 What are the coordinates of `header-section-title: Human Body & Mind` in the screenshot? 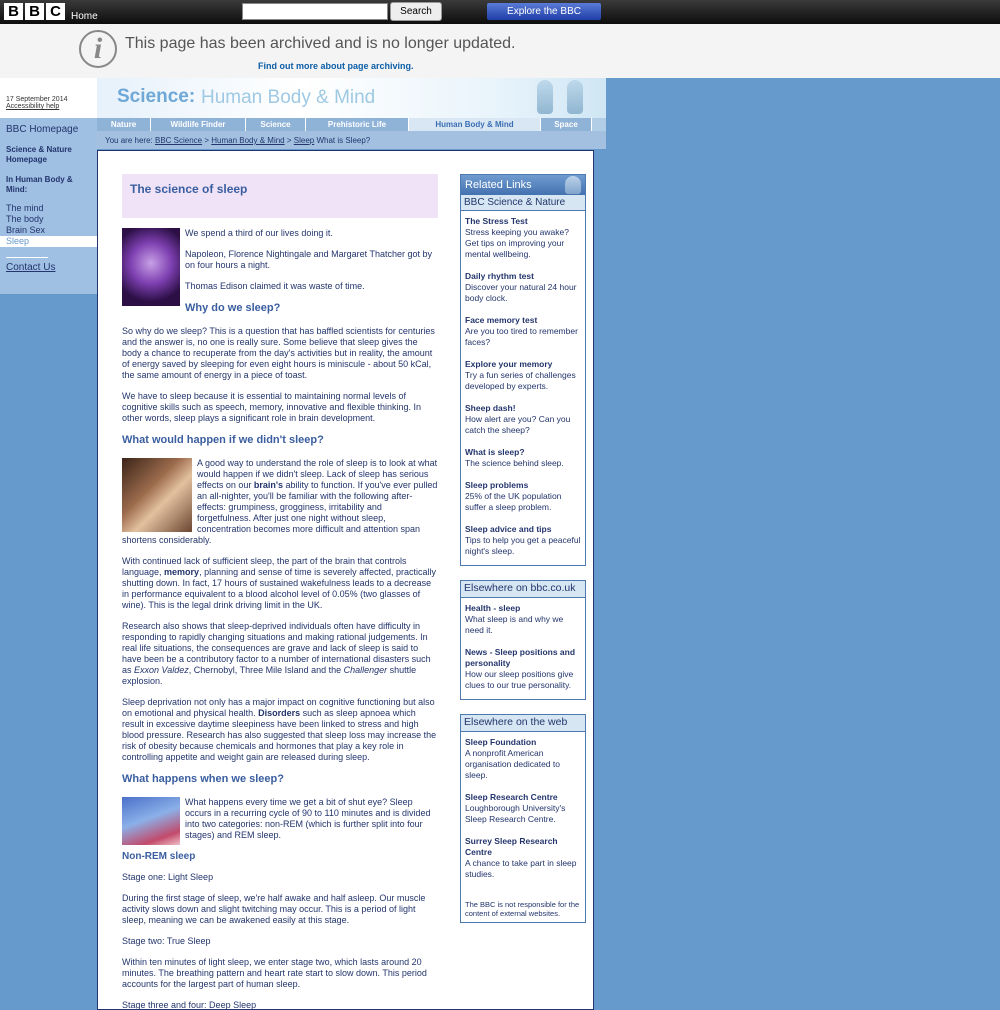 It's located at (288, 97).